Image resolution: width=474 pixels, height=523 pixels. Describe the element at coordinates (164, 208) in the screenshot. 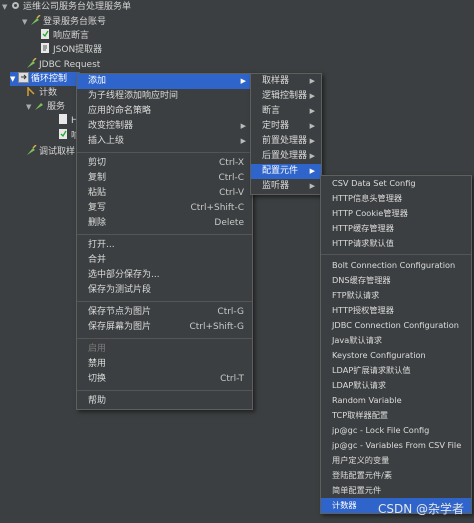

I see `menu-item-duplicate: 复写 Ctrl+Shift-C` at that location.